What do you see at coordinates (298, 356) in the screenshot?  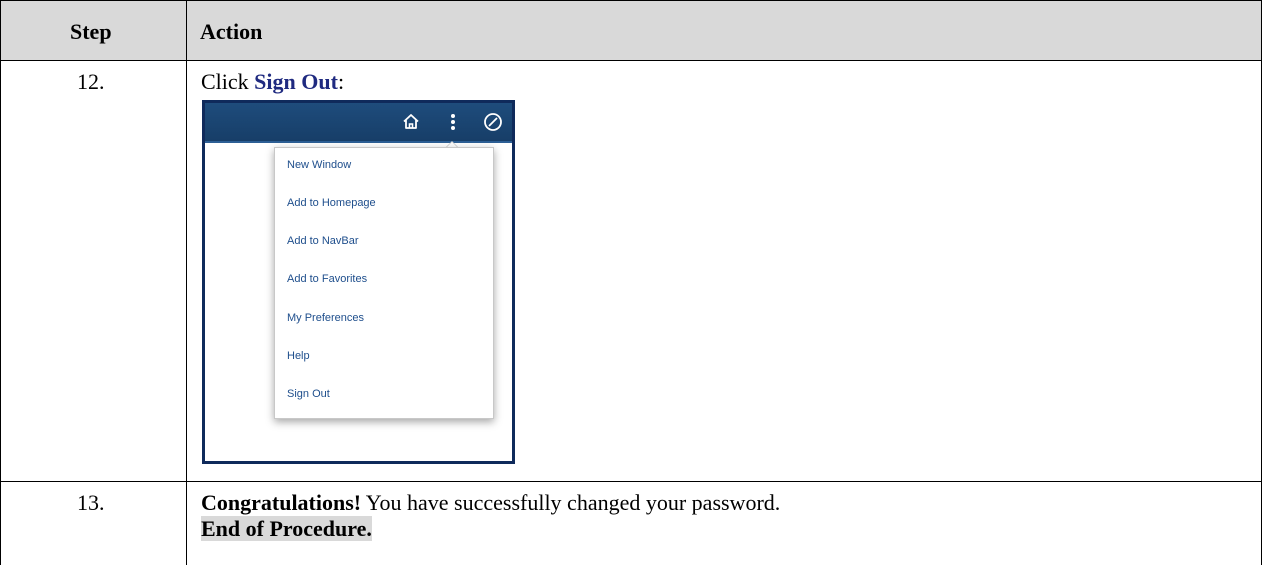 I see `menu-item-help: Help` at bounding box center [298, 356].